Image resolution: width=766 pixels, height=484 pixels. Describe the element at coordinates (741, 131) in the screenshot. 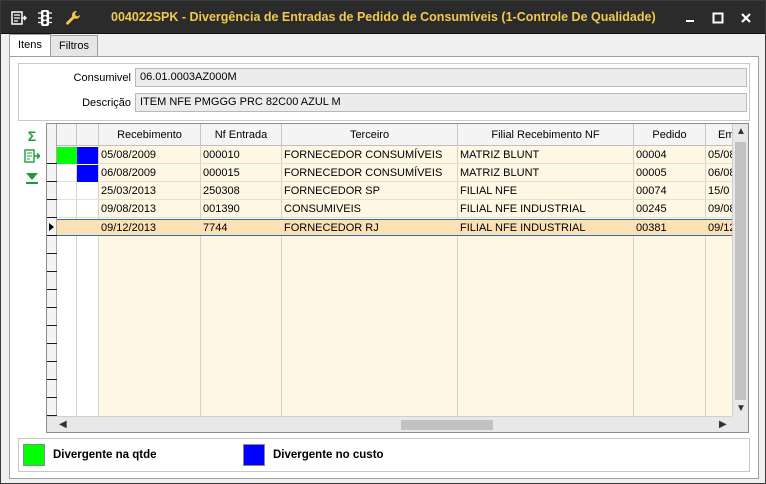

I see `scroll-up-icon: ▲` at that location.